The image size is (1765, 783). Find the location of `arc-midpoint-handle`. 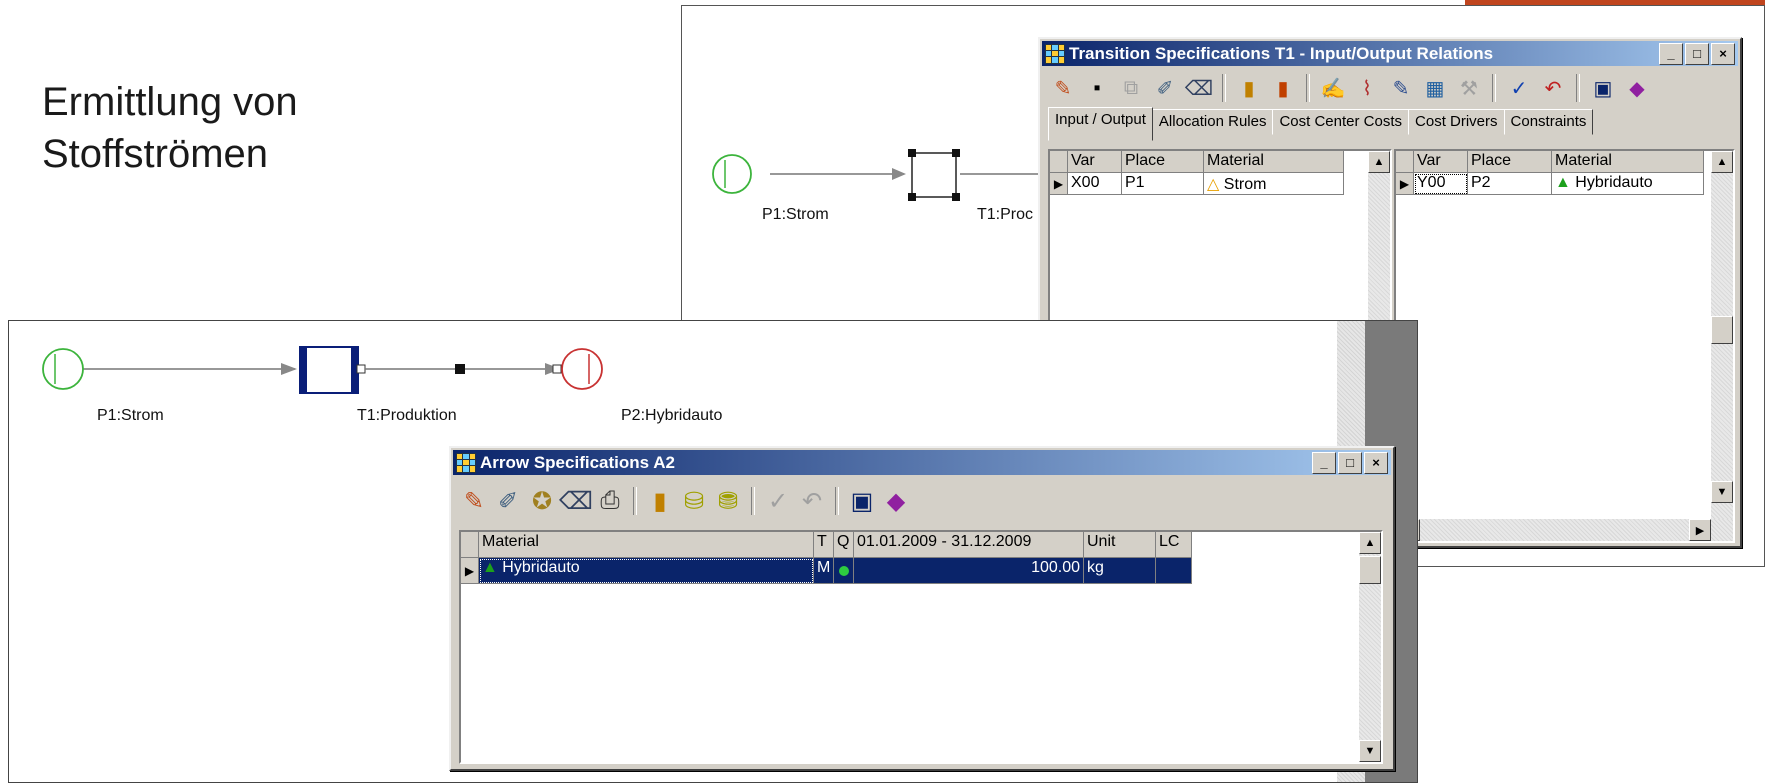

arc-midpoint-handle is located at coordinates (460, 369).